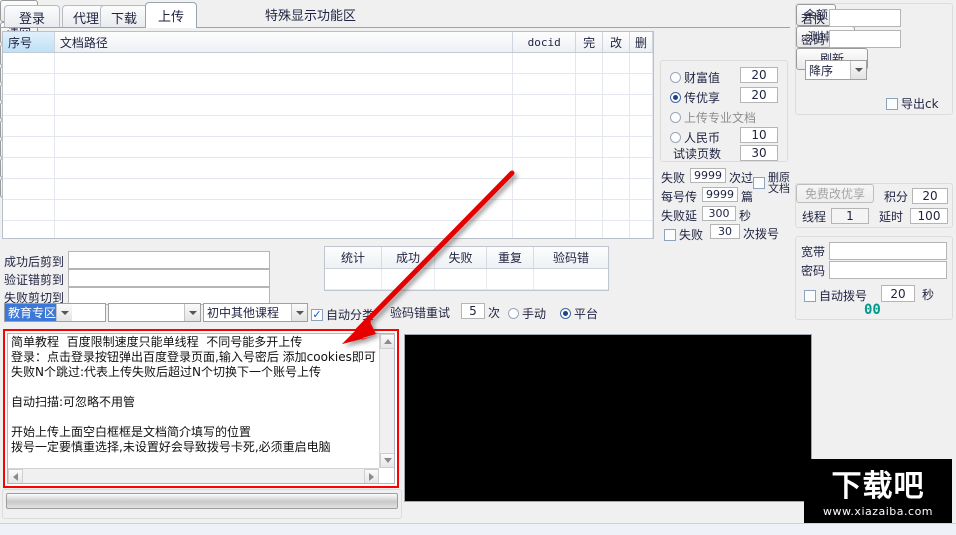 The height and width of the screenshot is (535, 956). What do you see at coordinates (810, 295) in the screenshot?
I see `auto-dial-box` at bounding box center [810, 295].